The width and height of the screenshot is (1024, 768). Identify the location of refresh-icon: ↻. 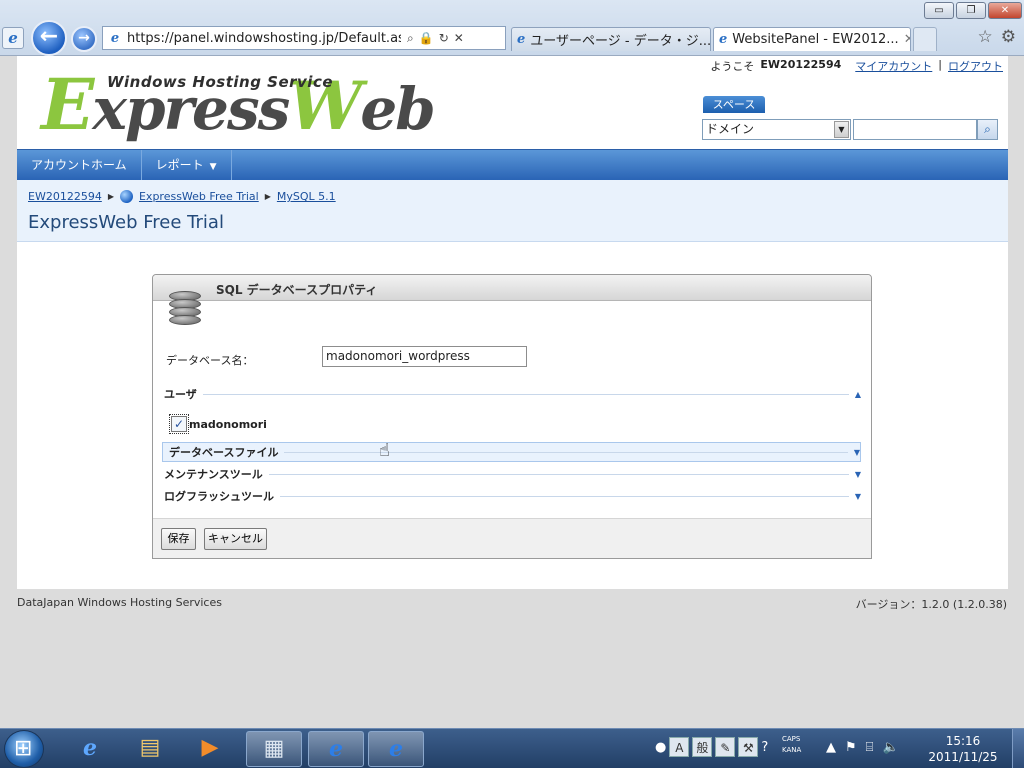
(444, 38).